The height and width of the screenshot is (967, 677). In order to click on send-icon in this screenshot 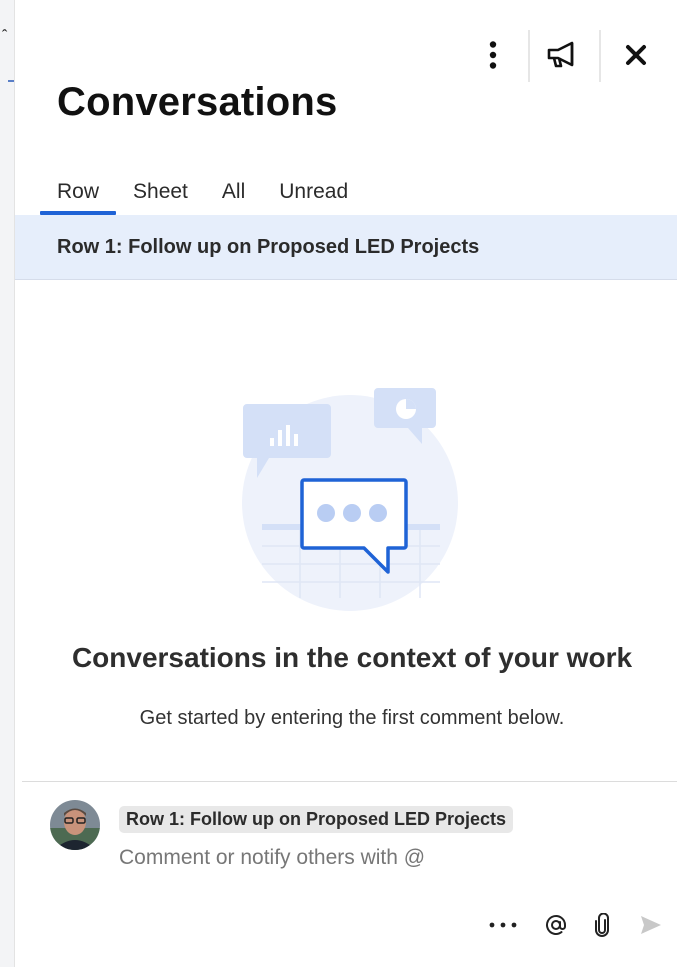, I will do `click(651, 925)`.